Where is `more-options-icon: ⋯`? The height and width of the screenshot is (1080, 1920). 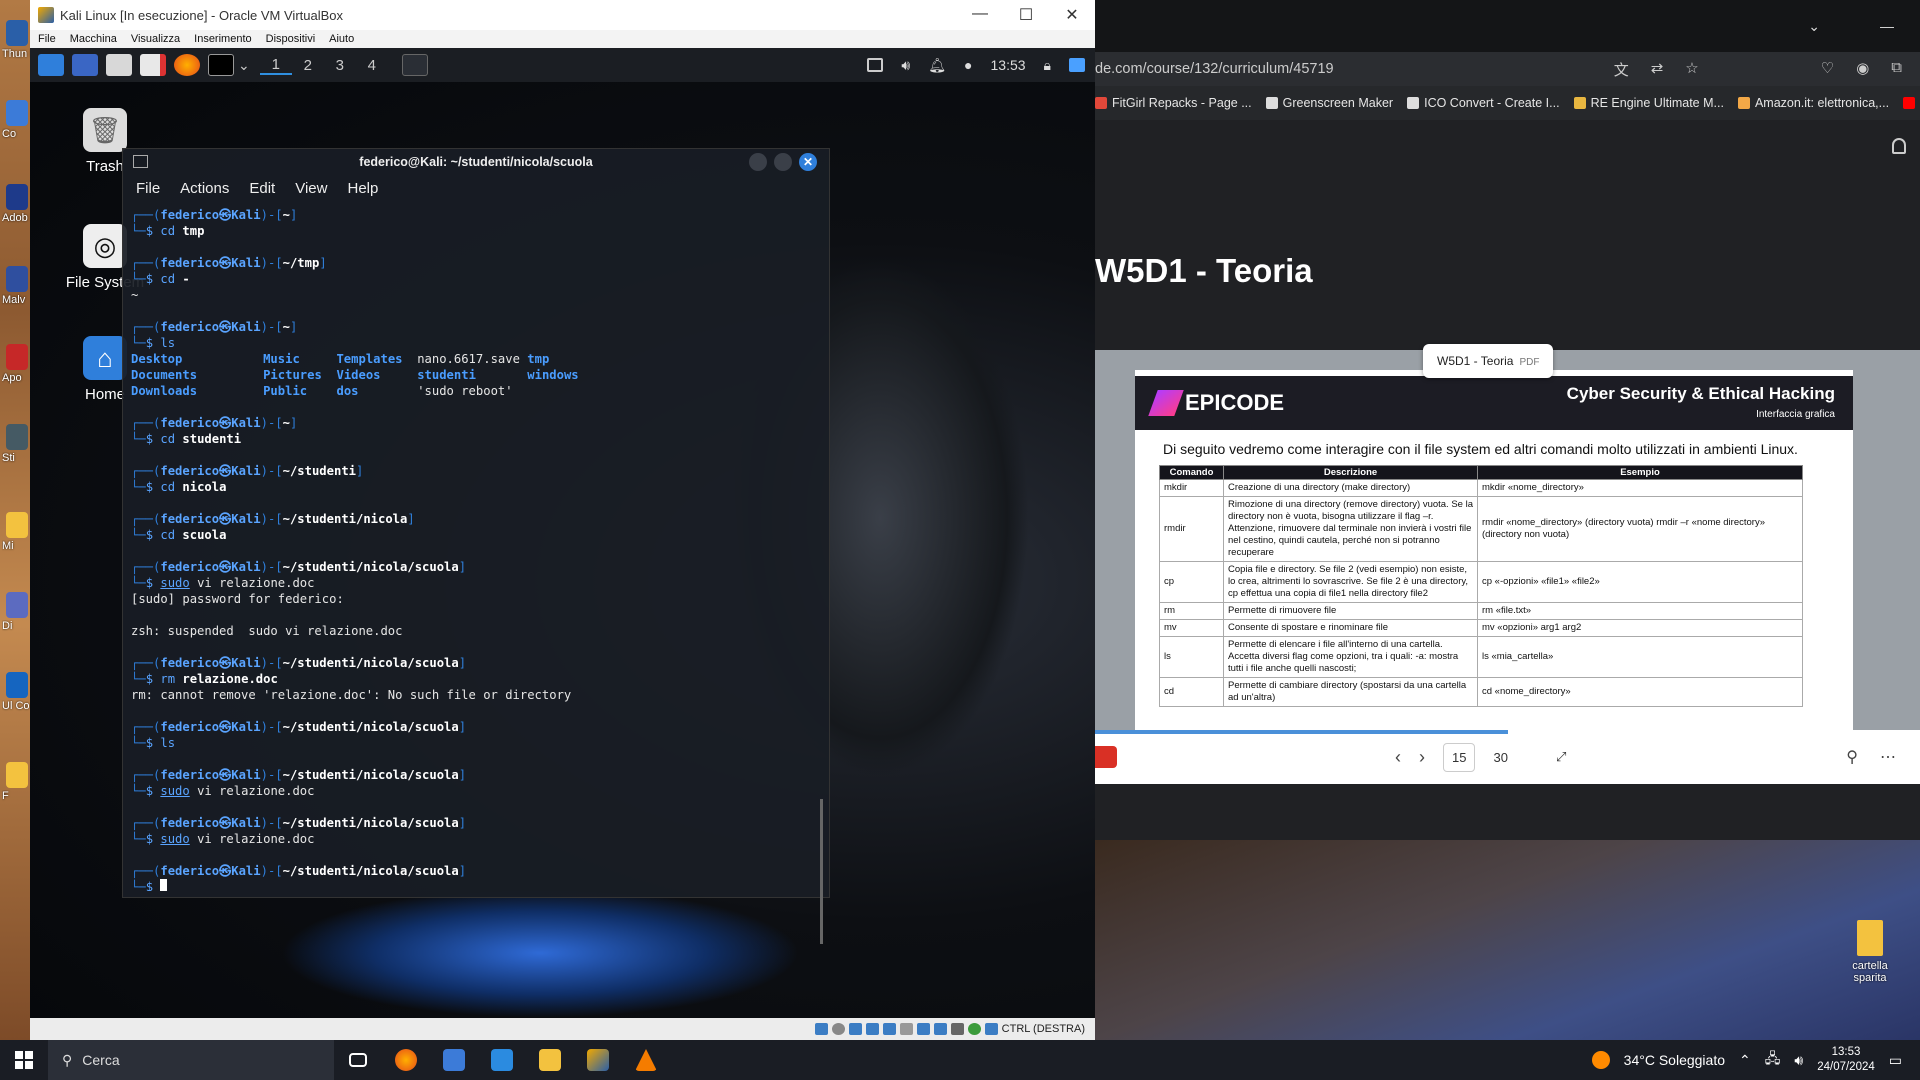 more-options-icon: ⋯ is located at coordinates (1888, 757).